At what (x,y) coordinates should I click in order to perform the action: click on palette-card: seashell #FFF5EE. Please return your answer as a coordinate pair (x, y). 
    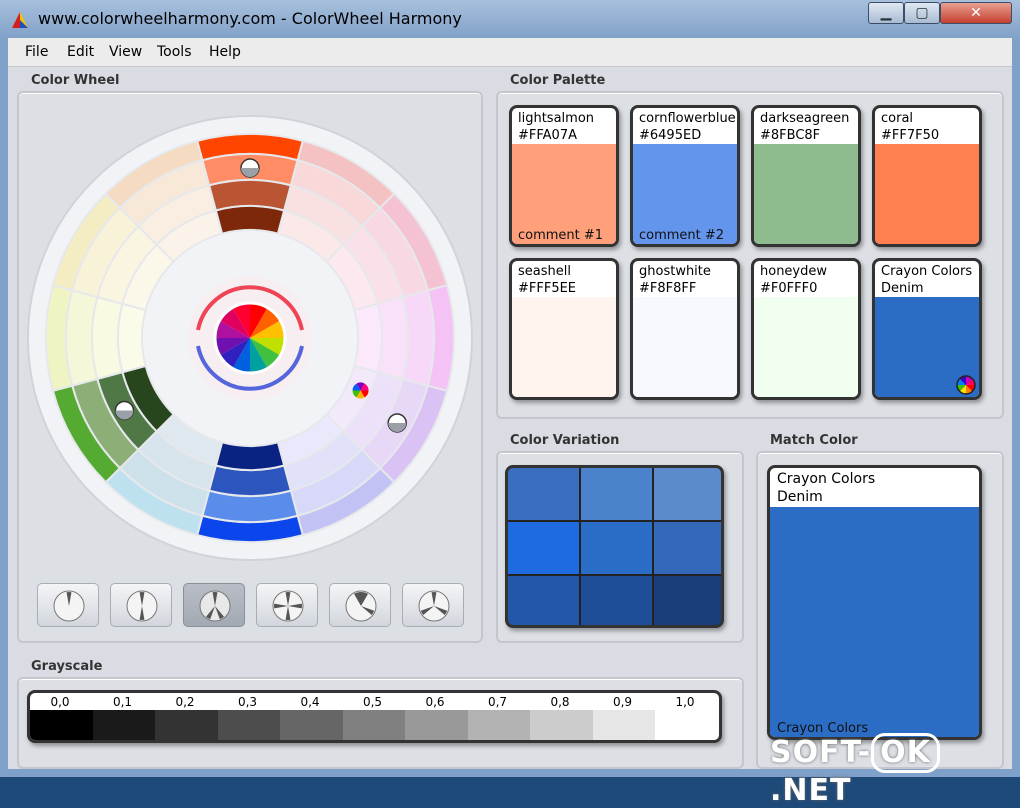
    Looking at the image, I should click on (564, 329).